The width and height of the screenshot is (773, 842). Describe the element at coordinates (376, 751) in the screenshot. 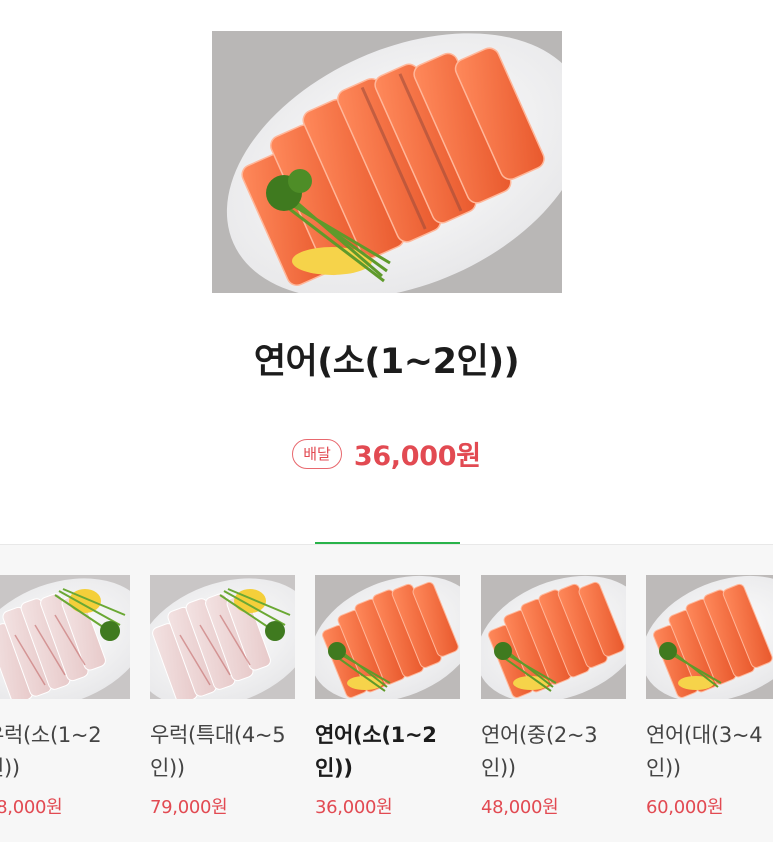

I see `option-name: 연어(소(1~2인))` at that location.